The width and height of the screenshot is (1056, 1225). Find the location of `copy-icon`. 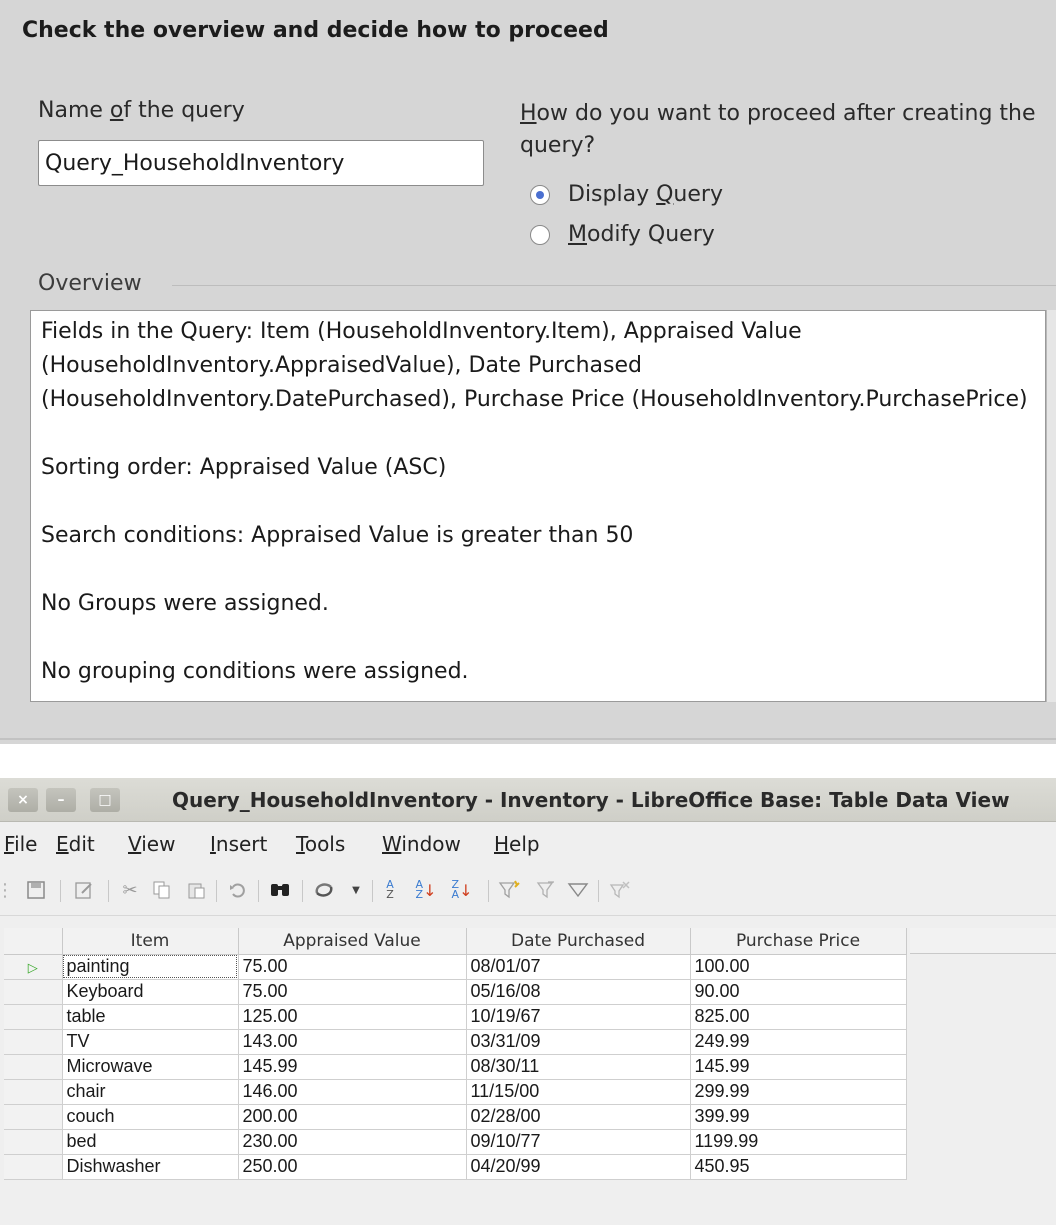

copy-icon is located at coordinates (162, 890).